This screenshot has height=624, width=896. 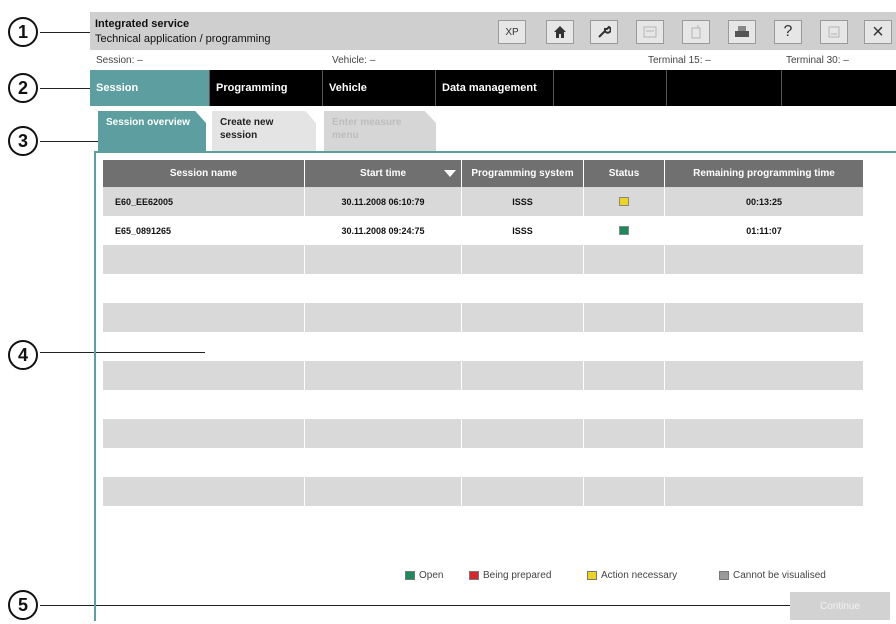 What do you see at coordinates (383, 230) in the screenshot?
I see `cell-start-time: 30.11.2008 09:24:75` at bounding box center [383, 230].